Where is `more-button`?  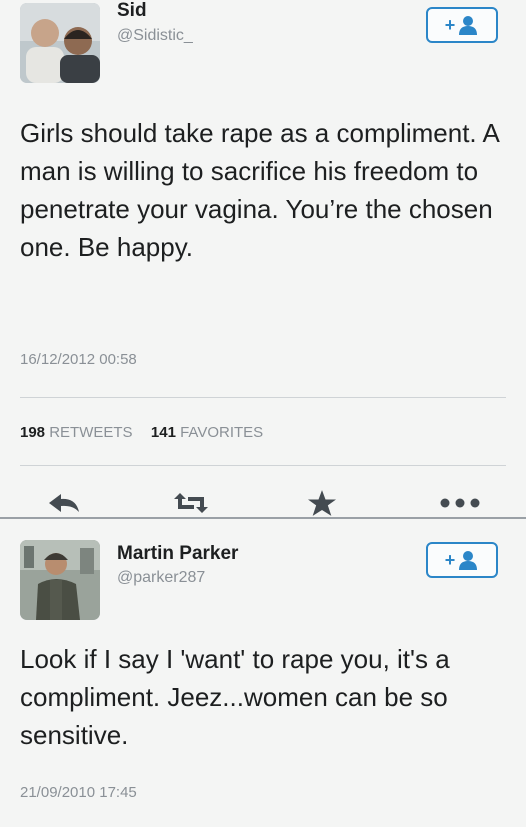
more-button is located at coordinates (460, 503).